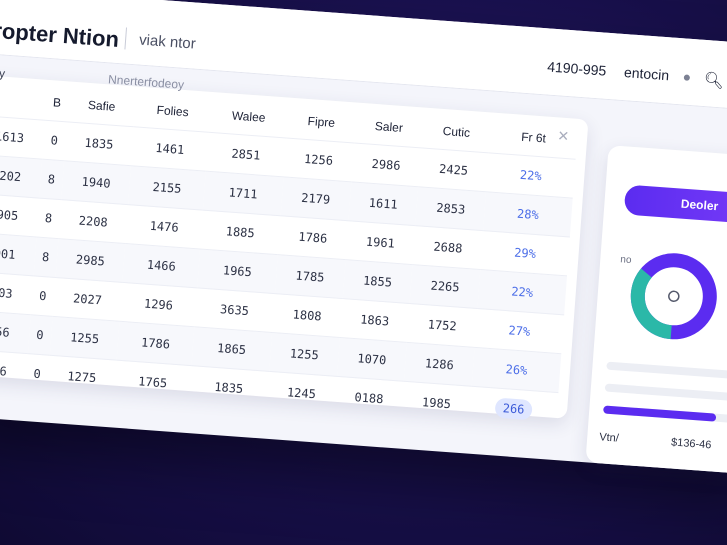 The image size is (727, 545). I want to click on table-cell: 1752, so click(442, 325).